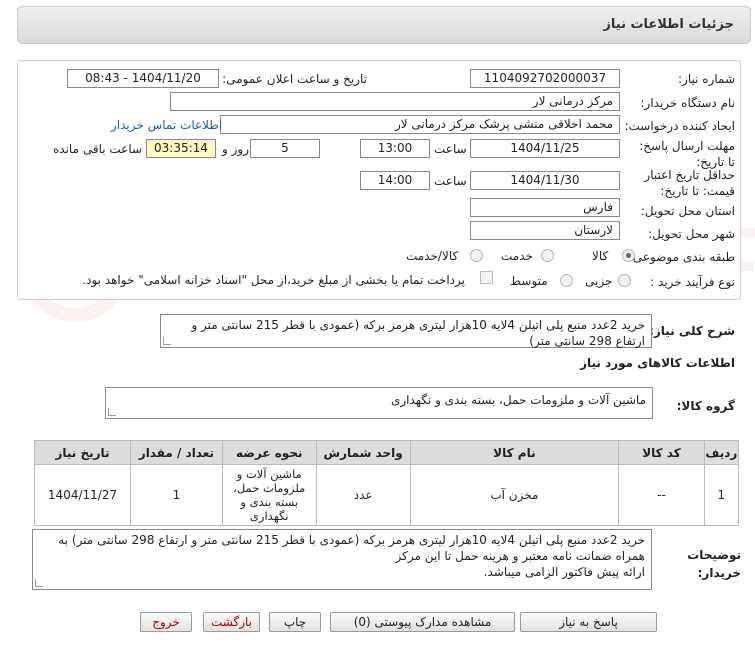  Describe the element at coordinates (566, 280) in the screenshot. I see `purchase-radio-medium` at that location.